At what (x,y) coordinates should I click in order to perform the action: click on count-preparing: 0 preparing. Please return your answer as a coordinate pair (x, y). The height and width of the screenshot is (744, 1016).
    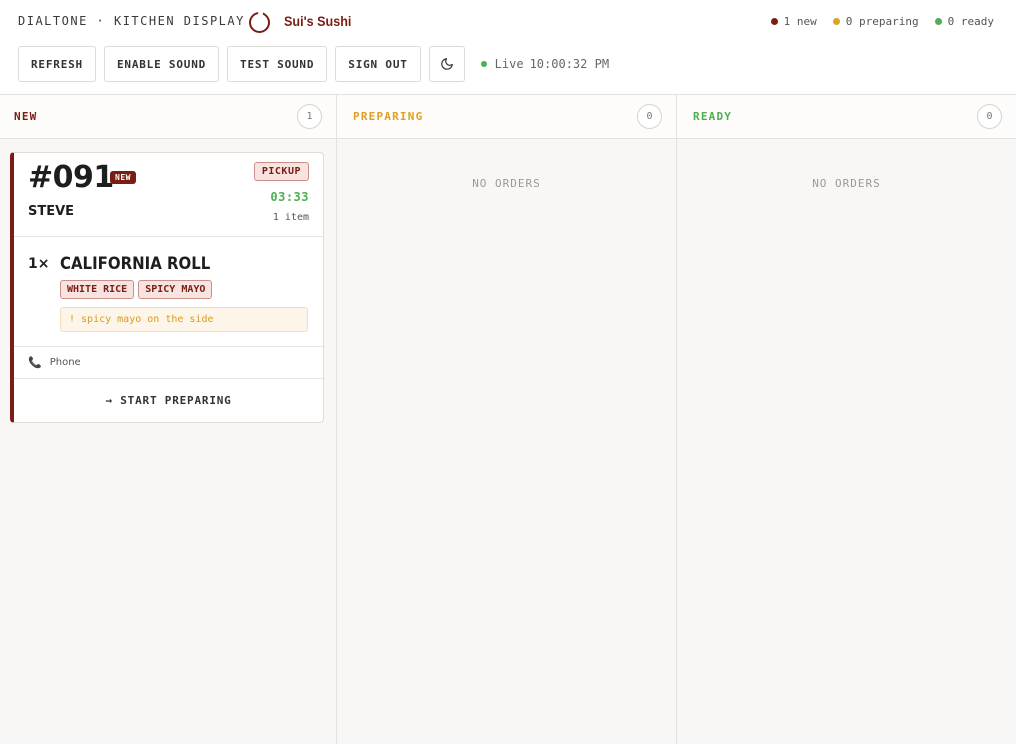
    Looking at the image, I should click on (875, 21).